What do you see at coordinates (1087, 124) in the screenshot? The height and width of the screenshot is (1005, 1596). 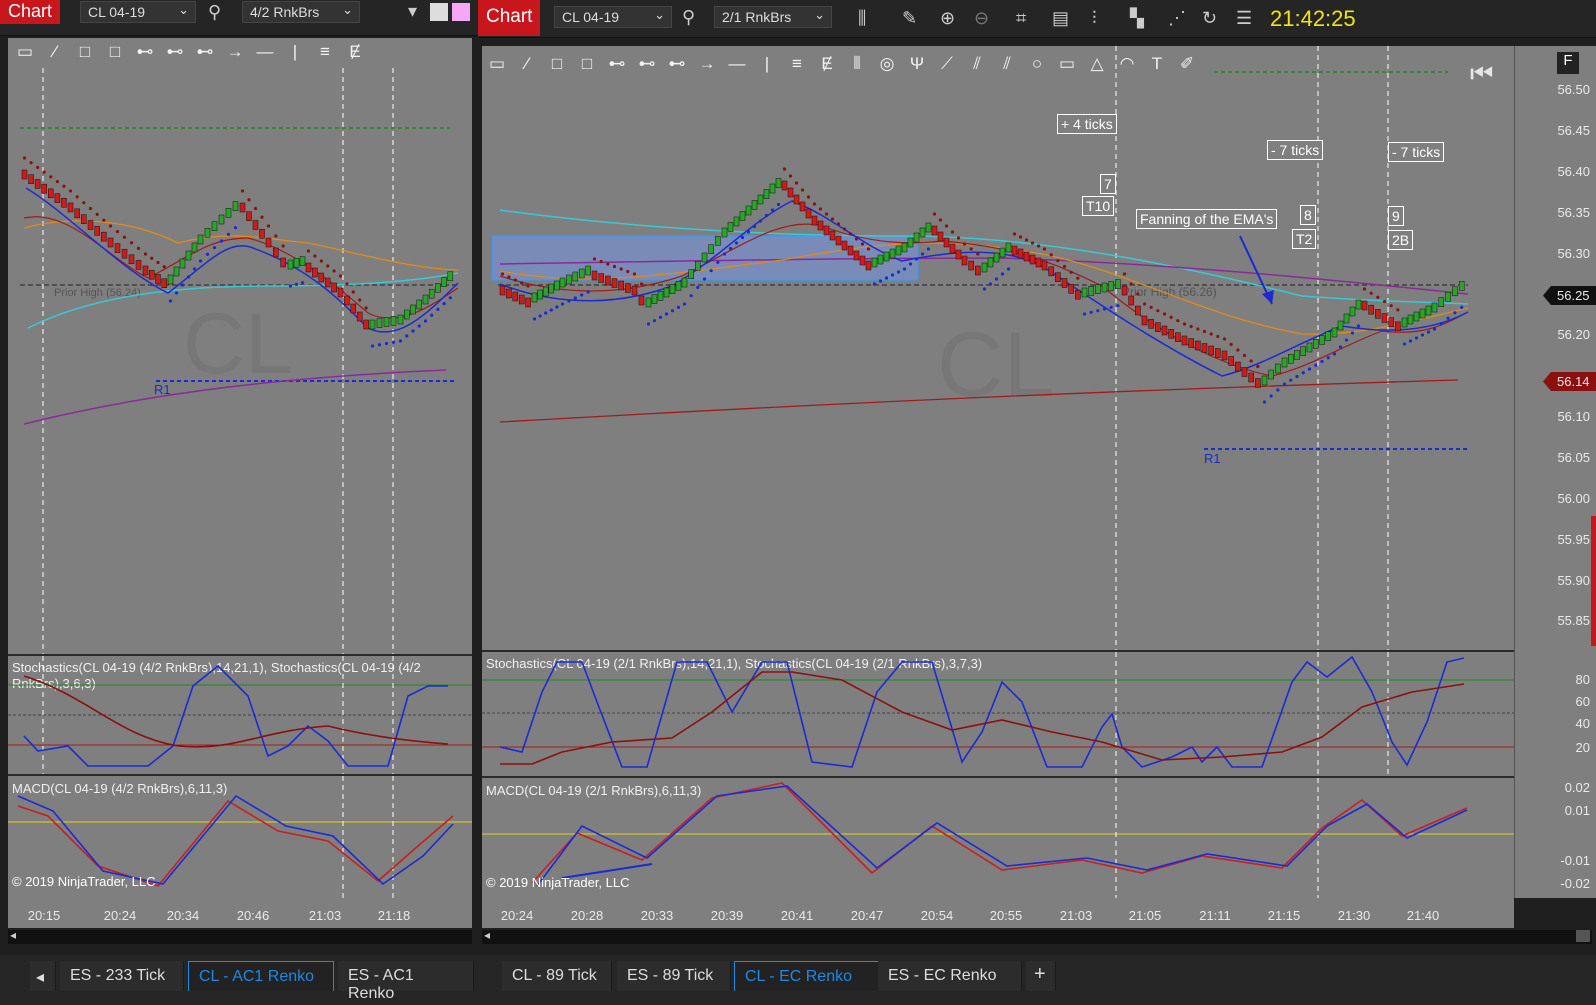 I see `annotation-plus-4-ticks: + 4 ticks` at bounding box center [1087, 124].